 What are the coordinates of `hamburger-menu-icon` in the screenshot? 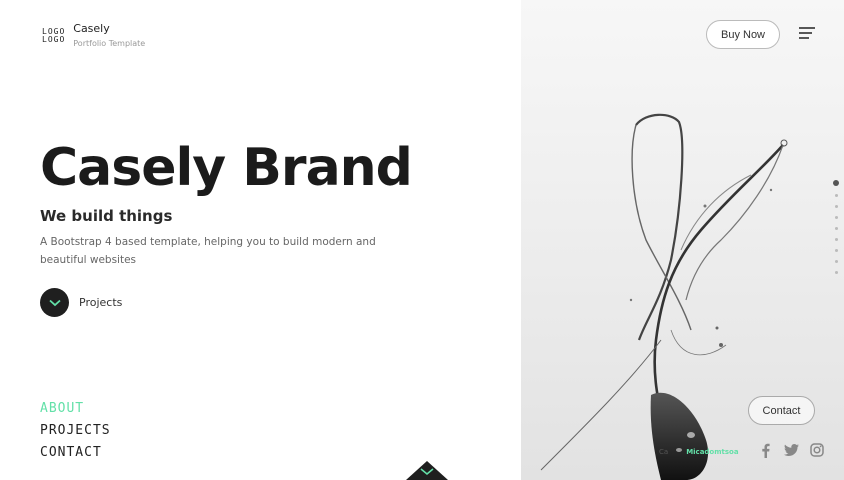 It's located at (807, 33).